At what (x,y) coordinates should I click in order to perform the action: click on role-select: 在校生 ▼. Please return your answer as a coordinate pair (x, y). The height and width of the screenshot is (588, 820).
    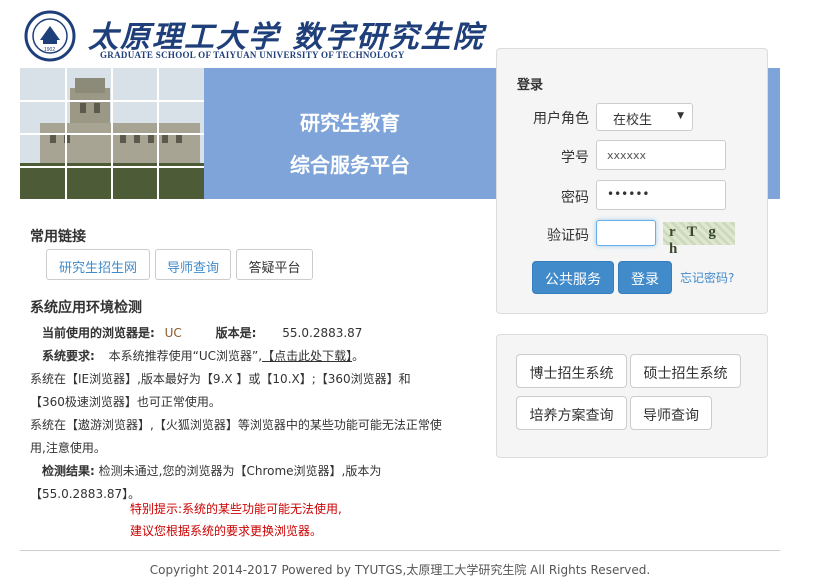
    Looking at the image, I should click on (644, 117).